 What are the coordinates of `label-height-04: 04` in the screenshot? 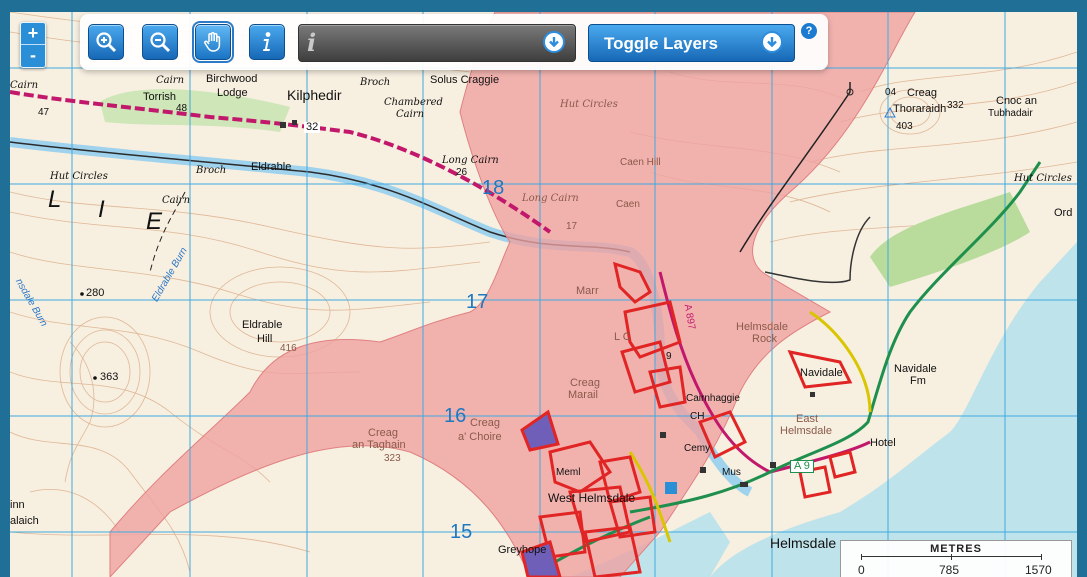 It's located at (891, 92).